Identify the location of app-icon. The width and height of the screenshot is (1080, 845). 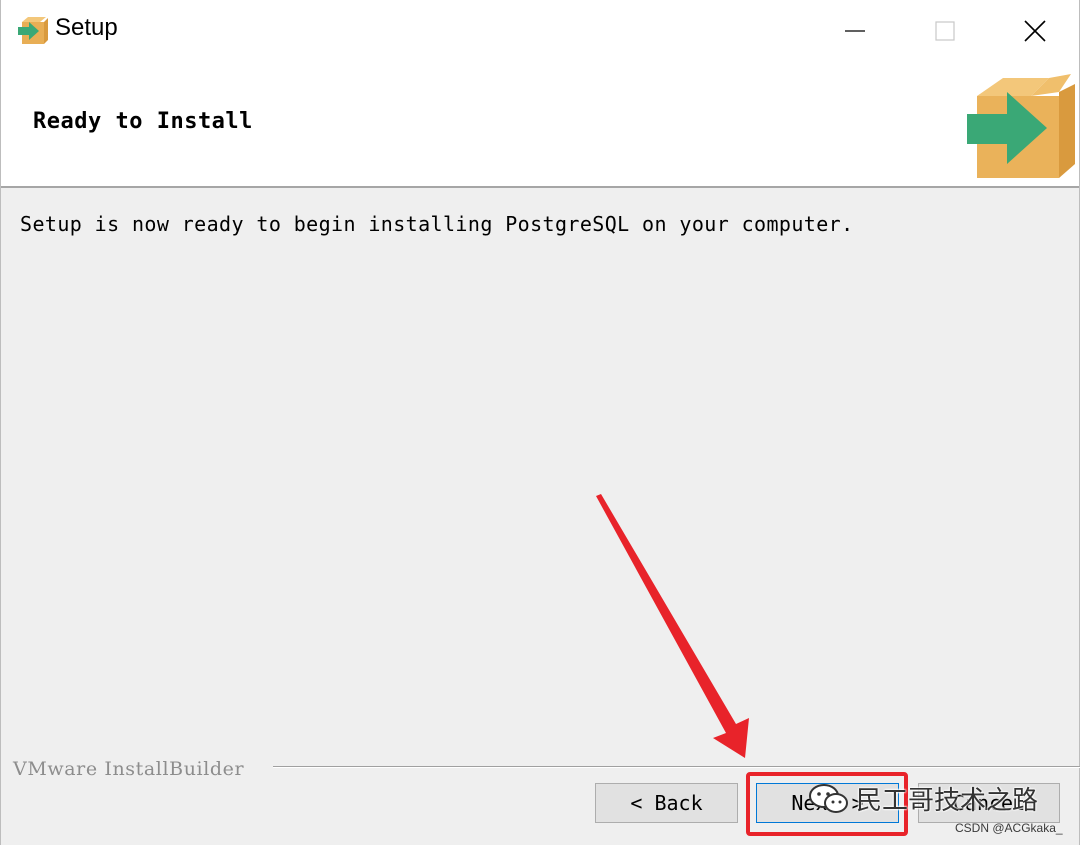
(33, 30).